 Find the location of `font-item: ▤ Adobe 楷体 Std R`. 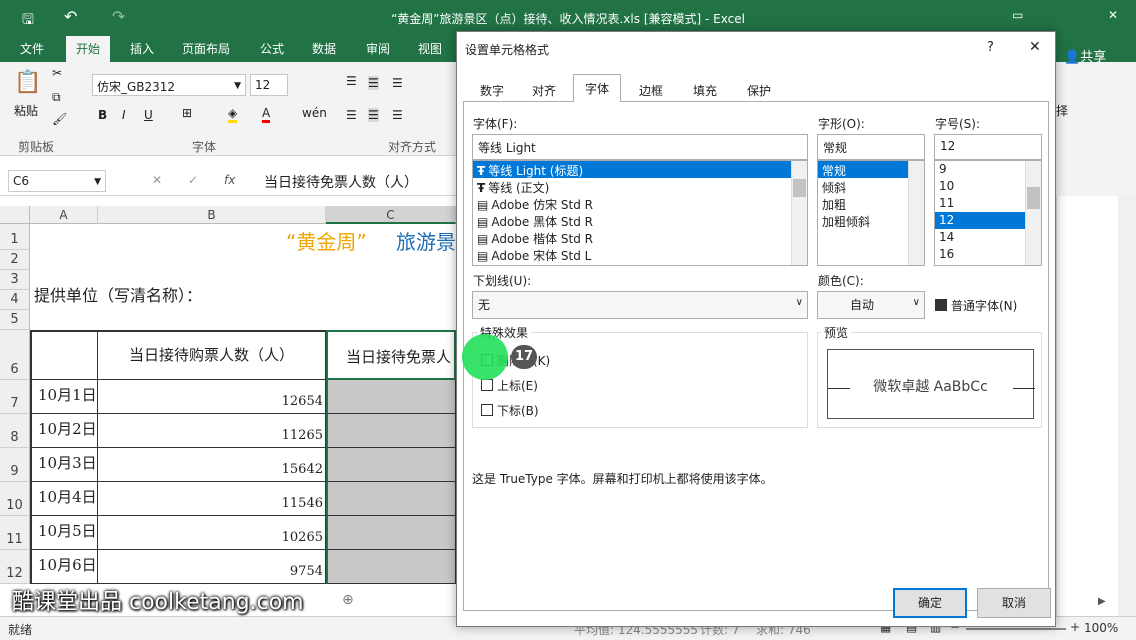

font-item: ▤ Adobe 楷体 Std R is located at coordinates (632, 237).